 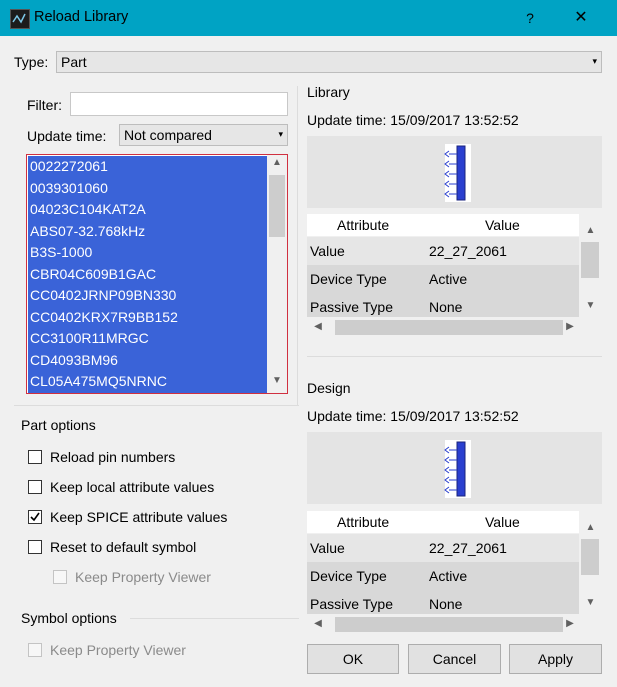 What do you see at coordinates (581, 18) in the screenshot?
I see `close-button: ✕` at bounding box center [581, 18].